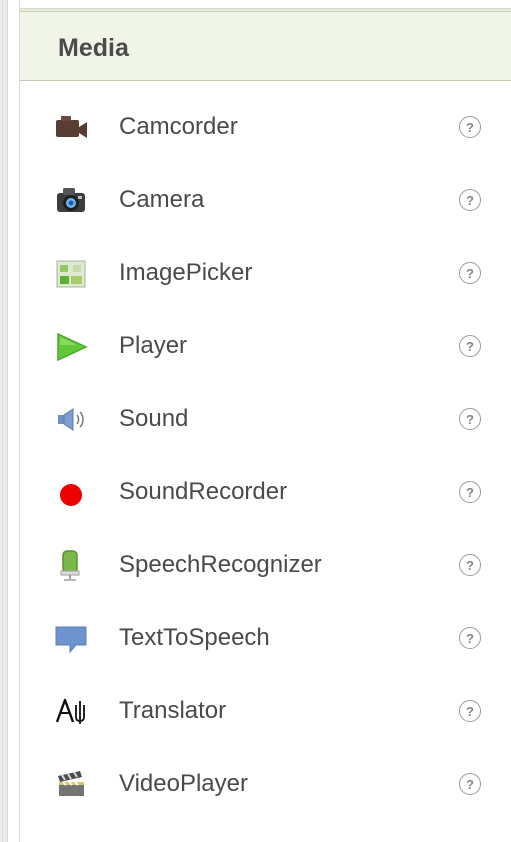 This screenshot has width=511, height=842. I want to click on media-section-header: Media, so click(265, 46).